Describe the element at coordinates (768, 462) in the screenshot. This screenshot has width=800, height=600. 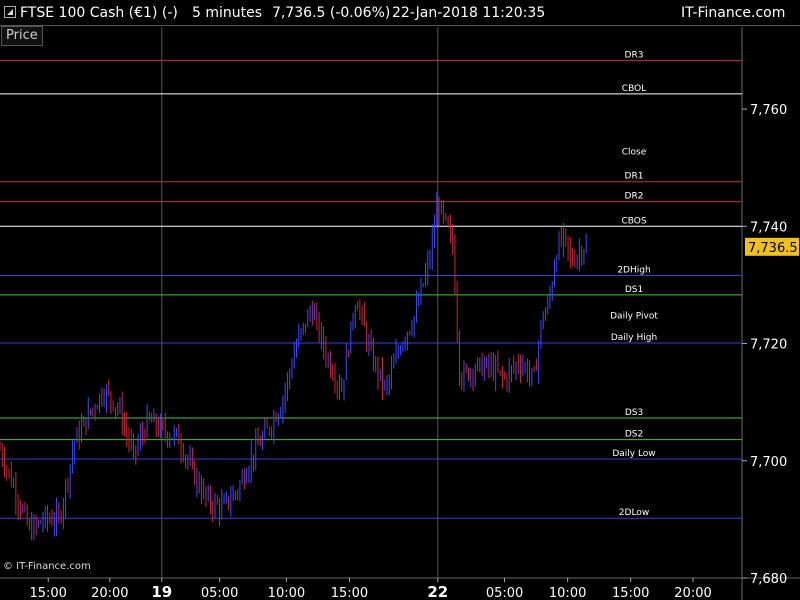
I see `y-tick-label: 7,700` at that location.